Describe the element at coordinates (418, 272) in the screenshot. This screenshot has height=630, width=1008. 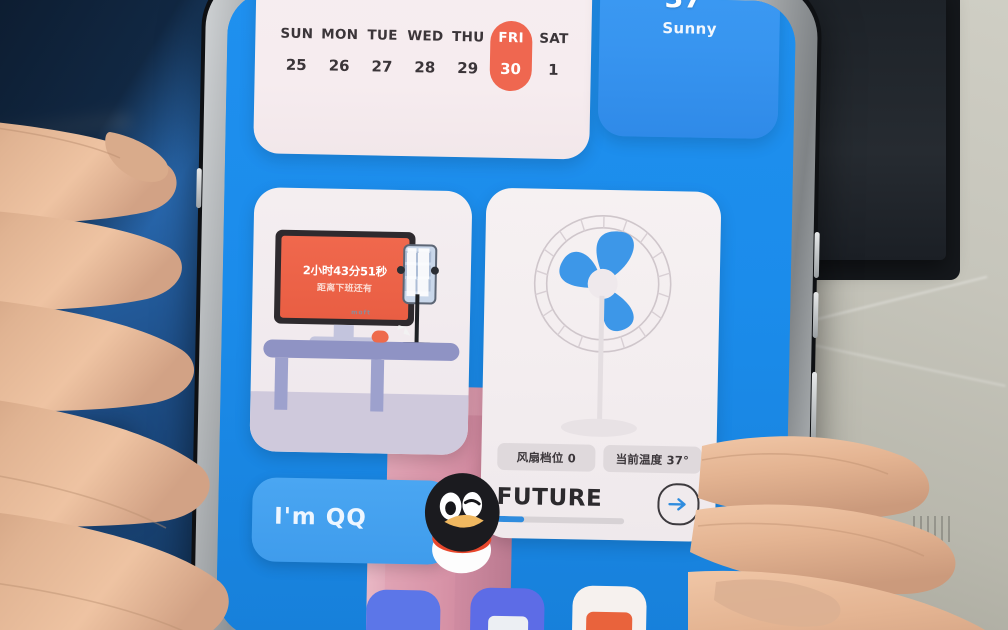
I see `tripod-phone-screen` at that location.